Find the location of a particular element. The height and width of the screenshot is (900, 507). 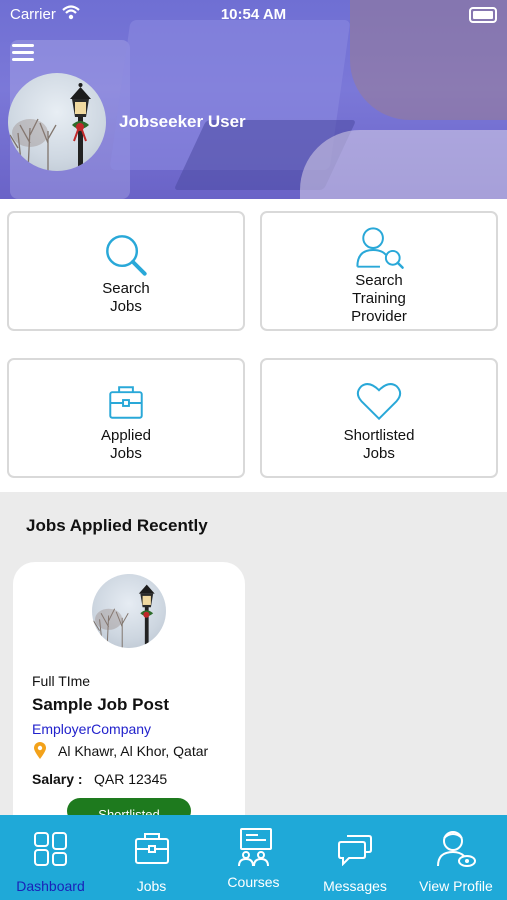

tab-jobs: Jobs is located at coordinates (151, 857).